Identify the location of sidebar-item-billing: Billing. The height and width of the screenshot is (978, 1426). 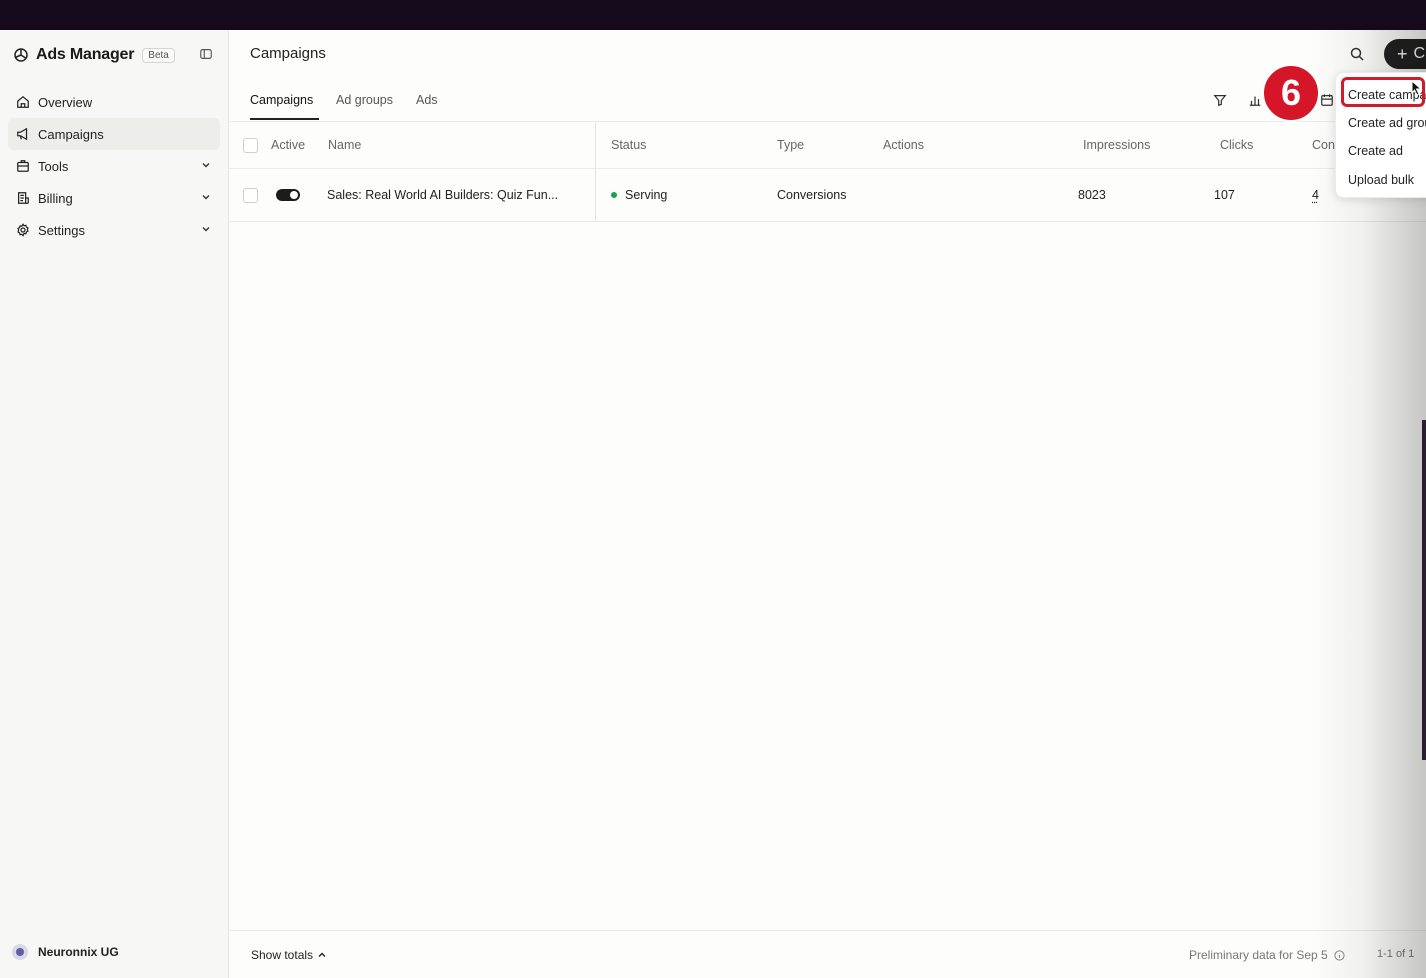
(114, 198).